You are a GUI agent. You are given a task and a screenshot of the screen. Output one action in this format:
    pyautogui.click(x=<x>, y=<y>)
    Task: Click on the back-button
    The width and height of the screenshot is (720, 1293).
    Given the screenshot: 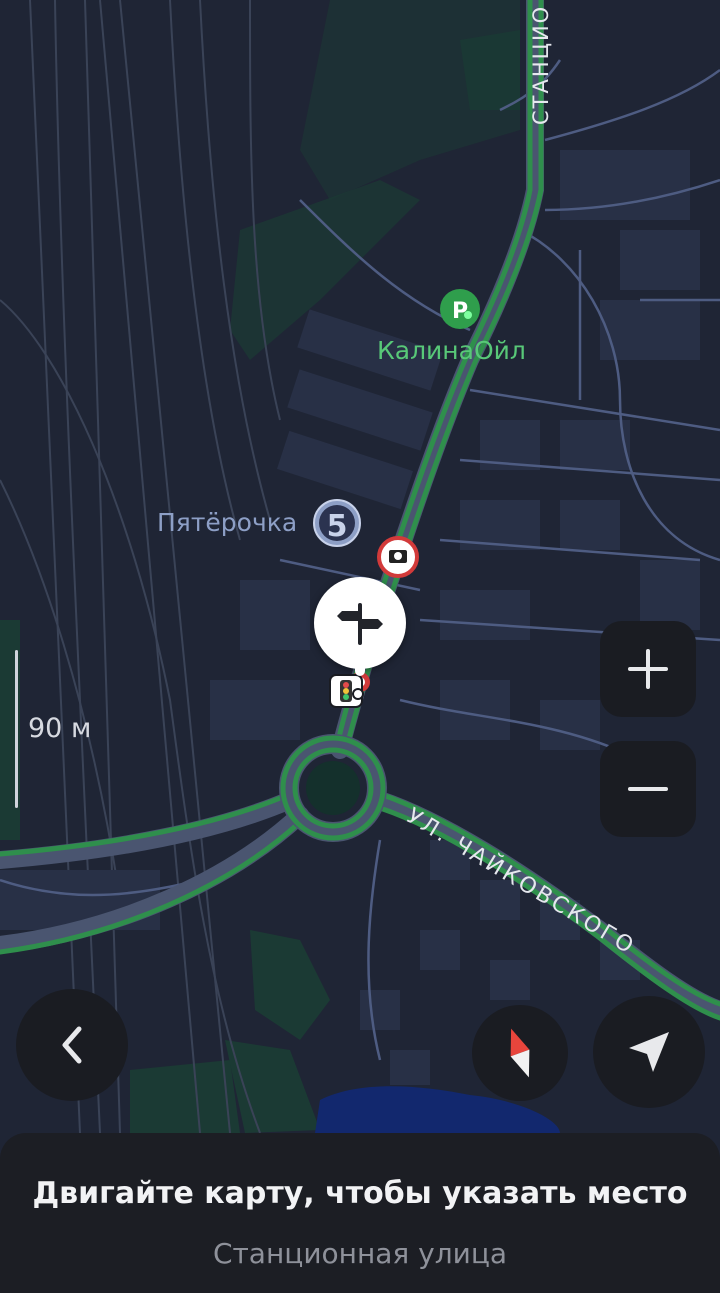 What is the action you would take?
    pyautogui.click(x=72, y=1045)
    